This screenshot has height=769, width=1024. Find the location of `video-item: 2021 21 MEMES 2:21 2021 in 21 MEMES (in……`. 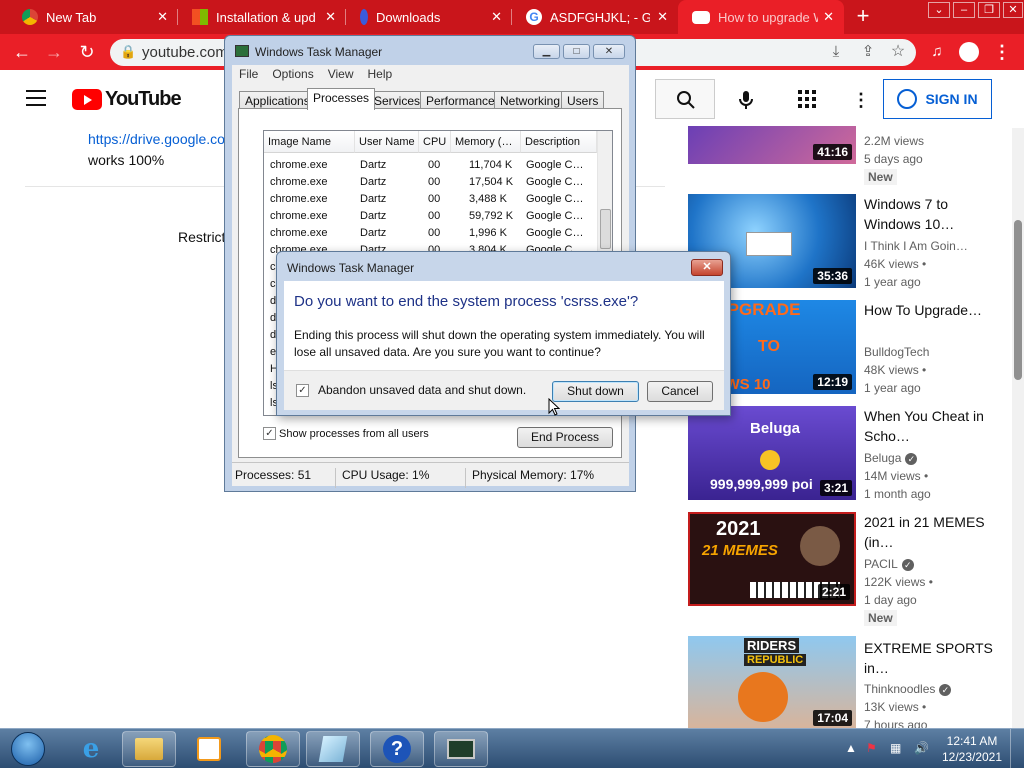

video-item: 2021 21 MEMES 2:21 2021 in 21 MEMES (in…… is located at coordinates (853, 569).